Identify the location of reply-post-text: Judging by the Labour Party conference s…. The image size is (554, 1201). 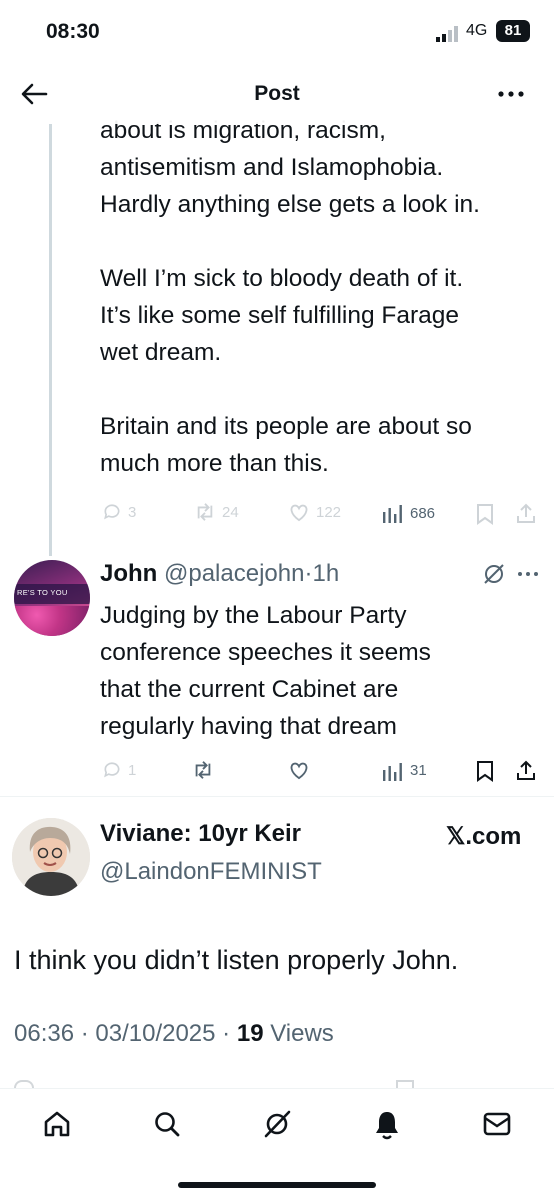
(265, 671).